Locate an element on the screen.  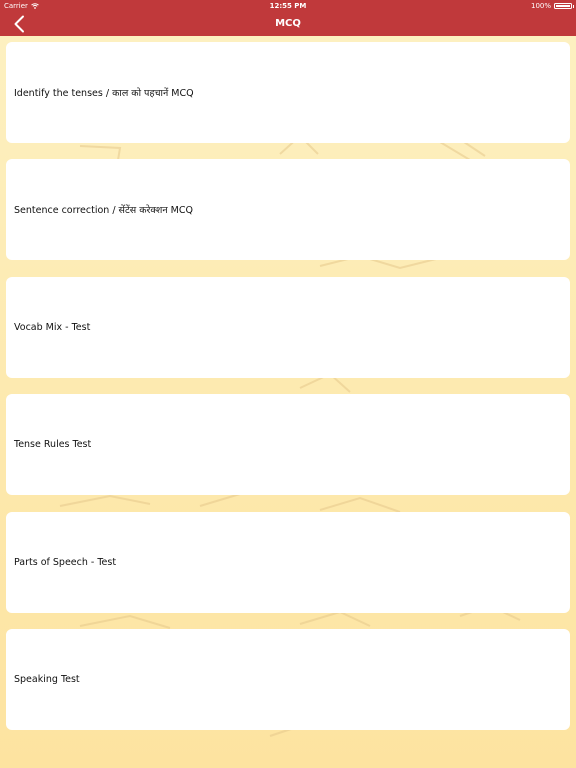
list-item-label: Vocab Mix - Test is located at coordinates (52, 327).